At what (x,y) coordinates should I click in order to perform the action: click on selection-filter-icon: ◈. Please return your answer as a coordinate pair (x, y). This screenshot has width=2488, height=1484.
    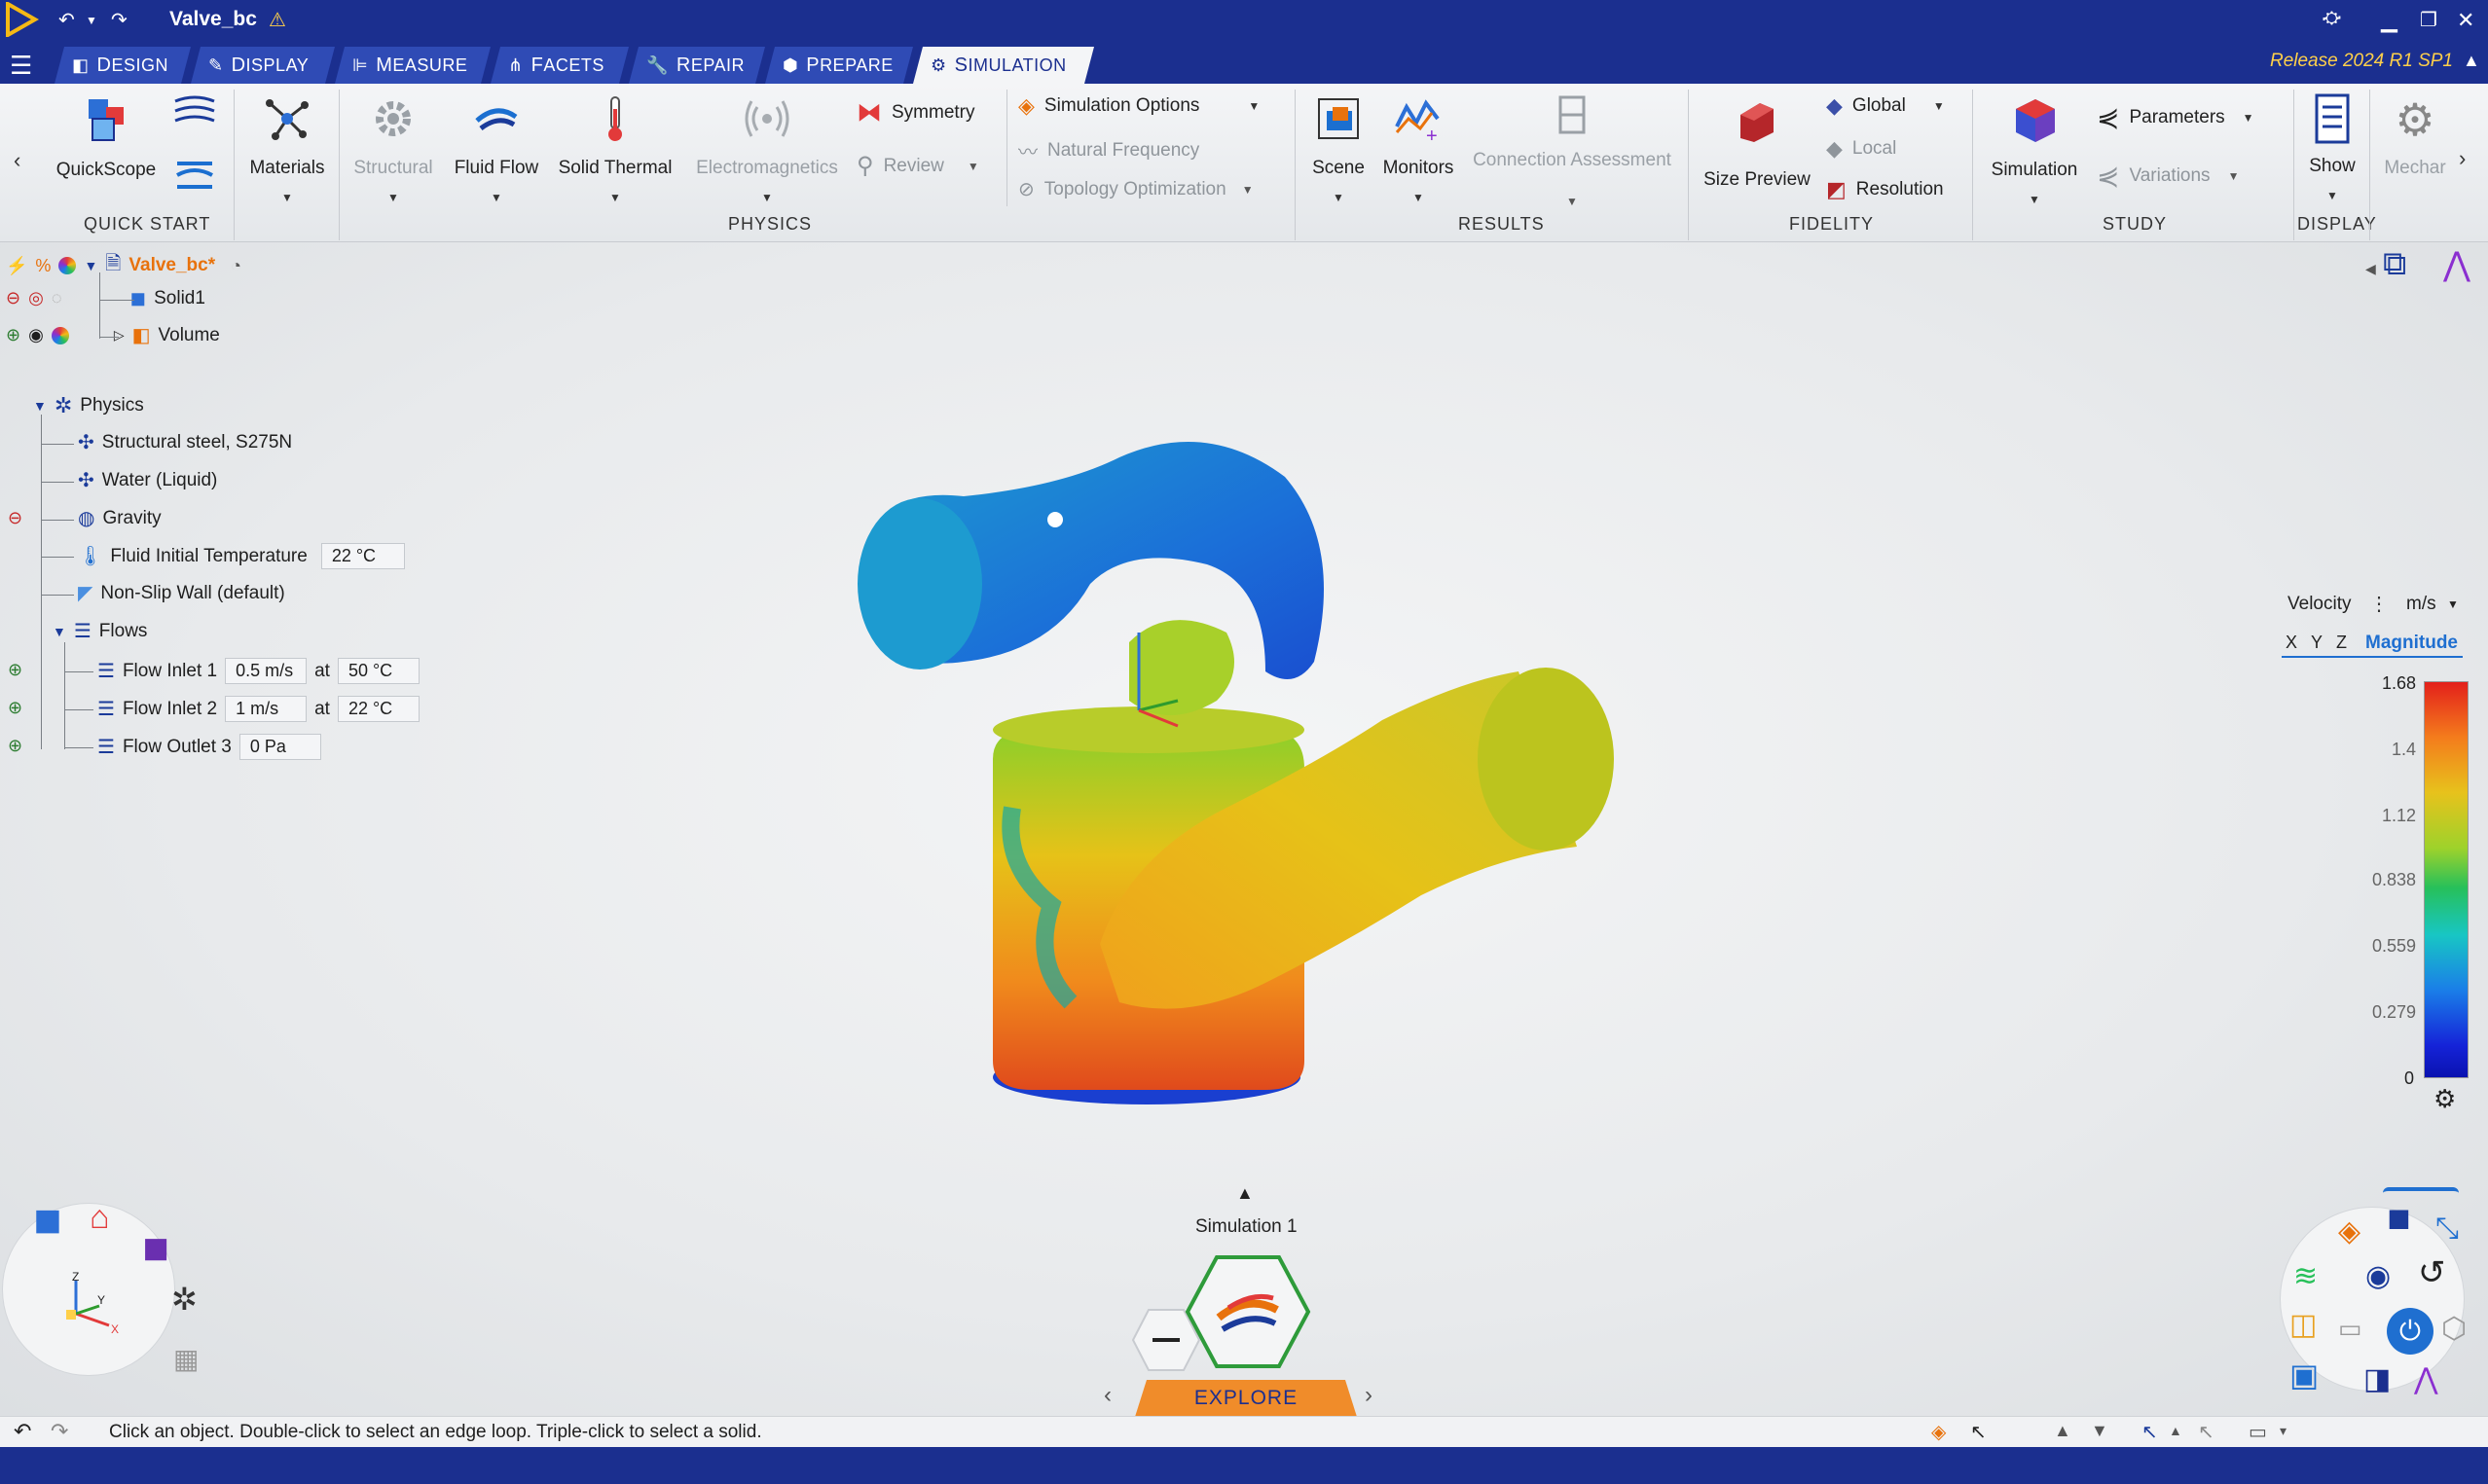
    Looking at the image, I should click on (1938, 1432).